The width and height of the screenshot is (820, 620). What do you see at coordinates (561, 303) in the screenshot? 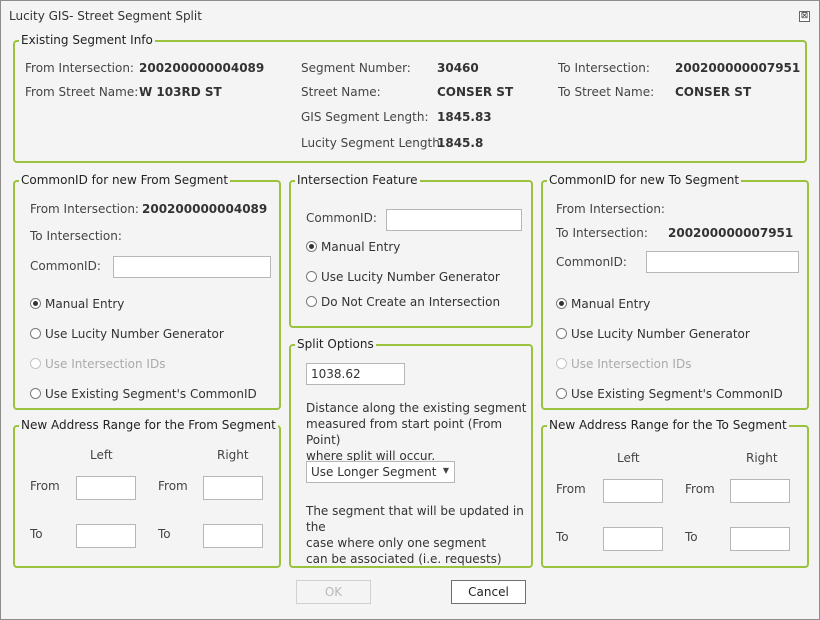
I see `radio-checked-icon` at bounding box center [561, 303].